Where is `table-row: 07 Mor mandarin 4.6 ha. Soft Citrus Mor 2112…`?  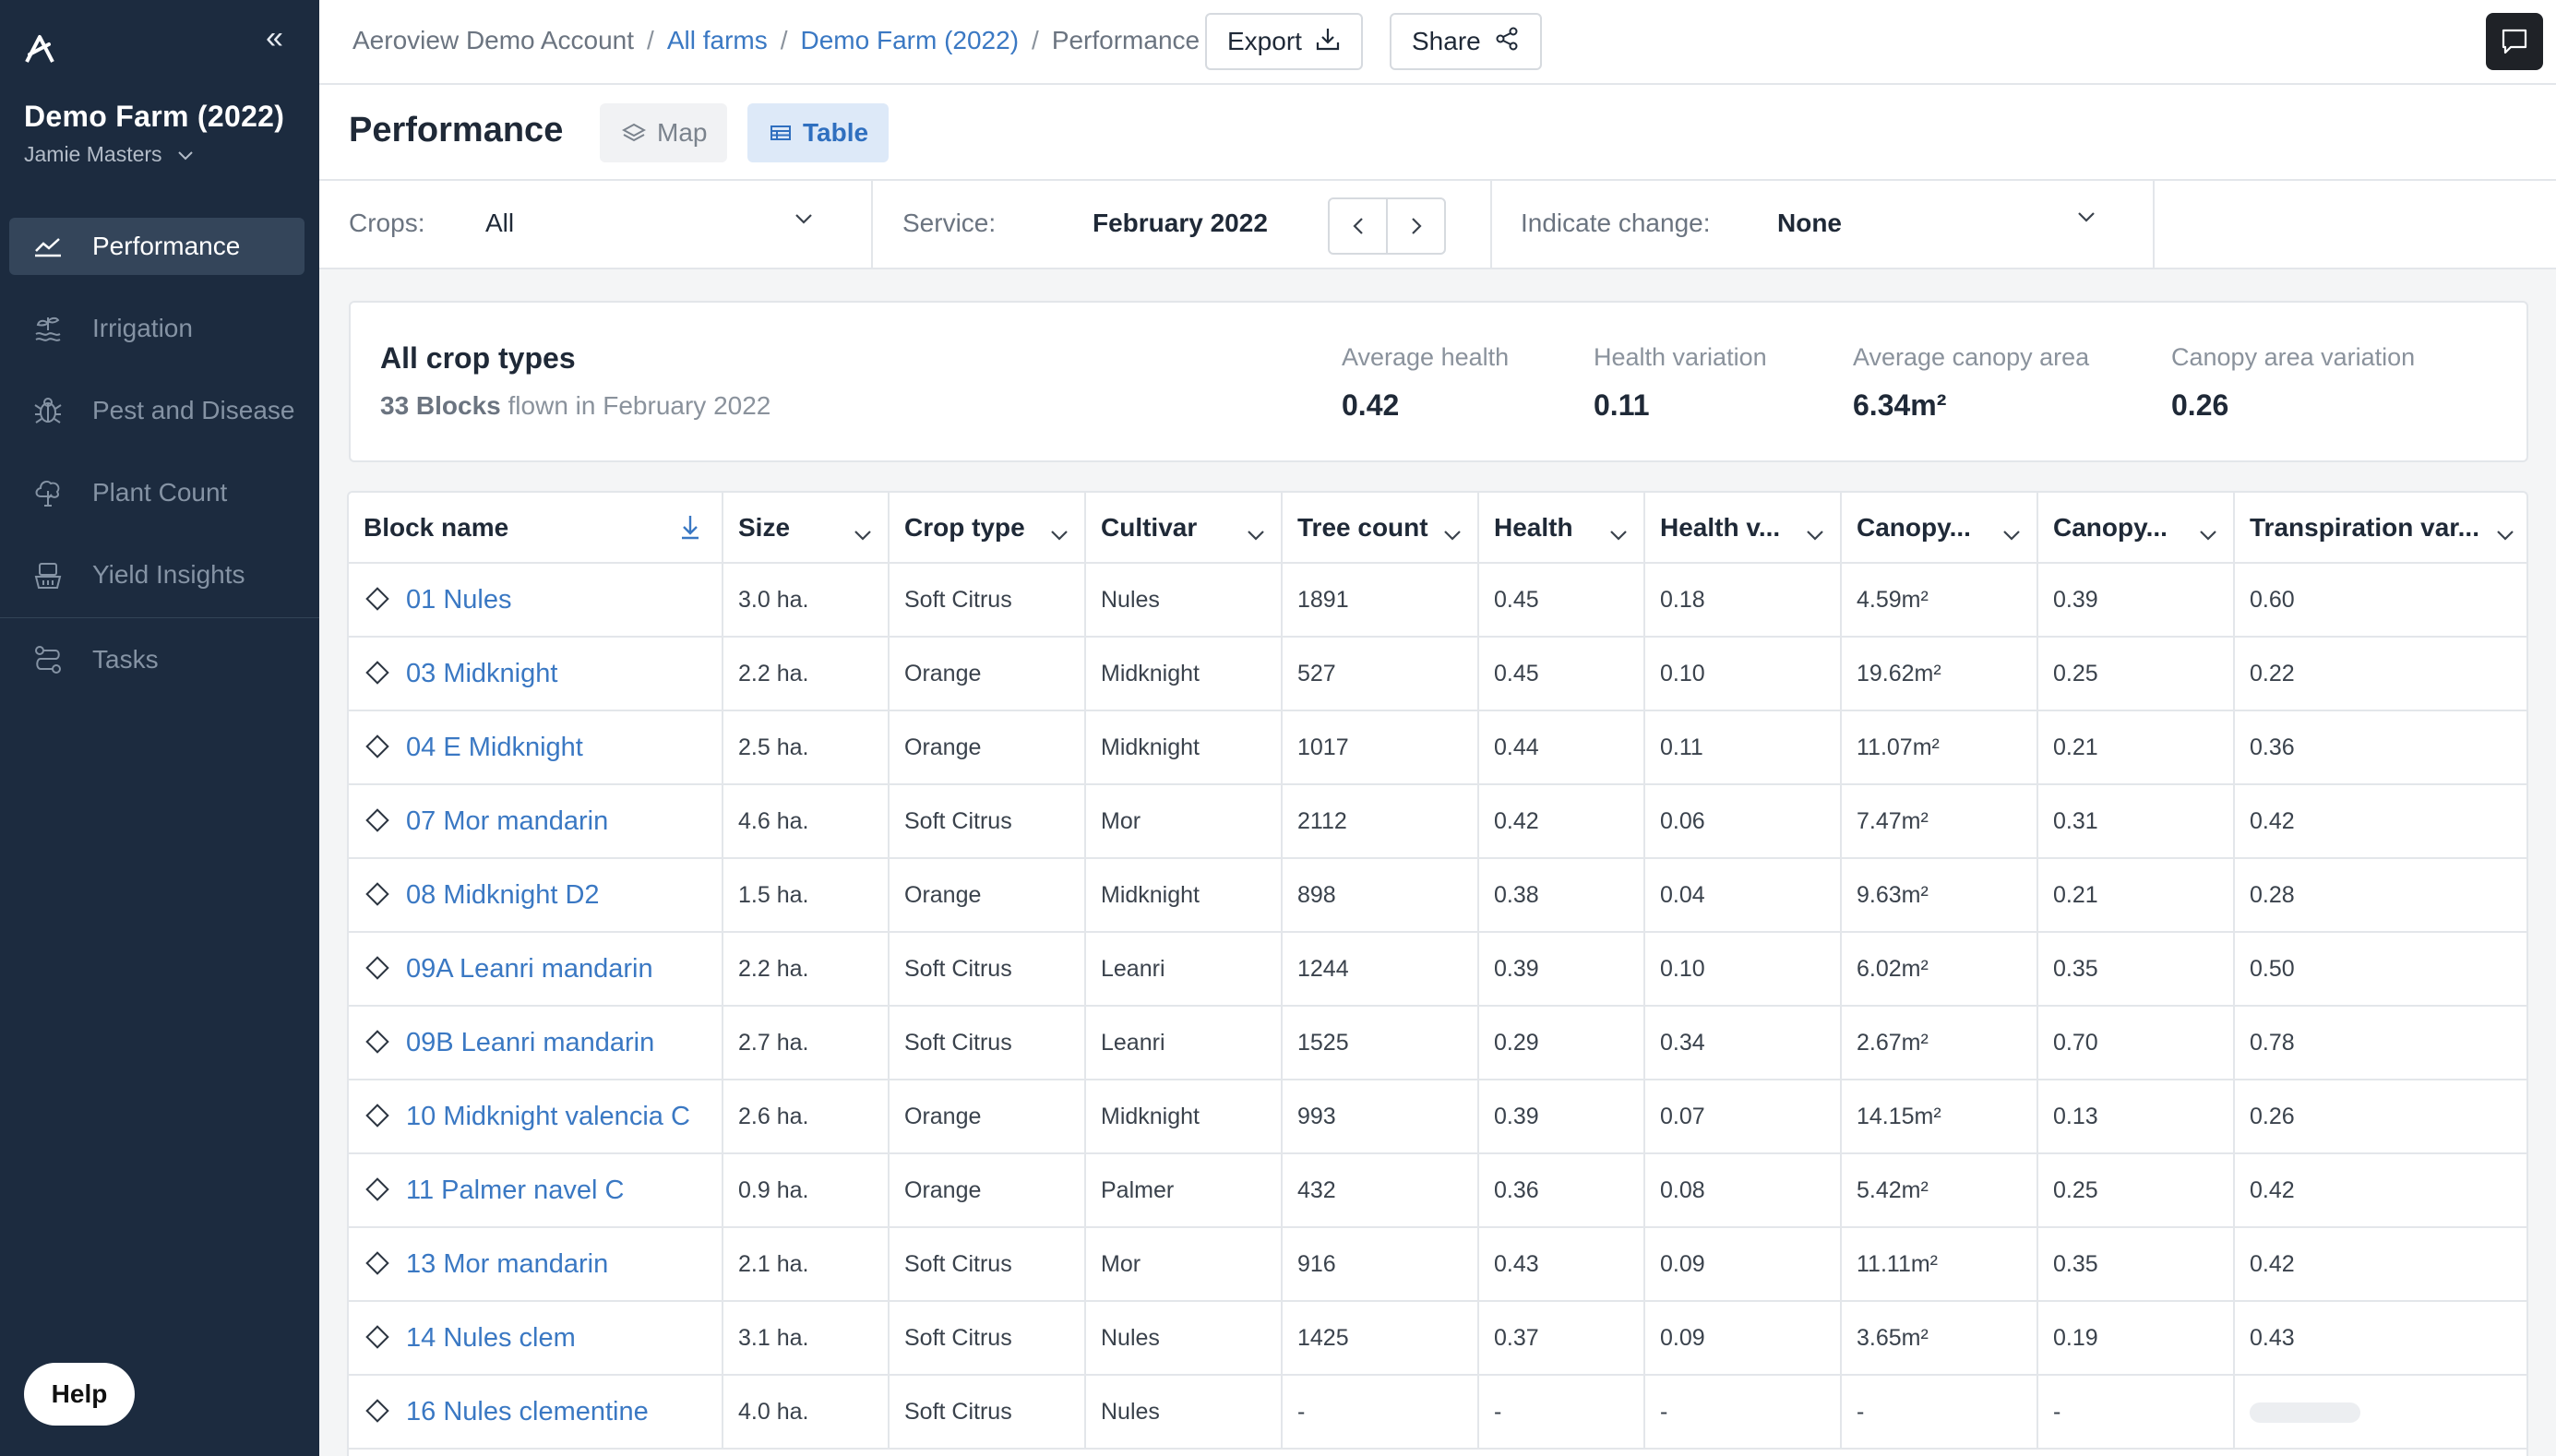
table-row: 07 Mor mandarin 4.6 ha. Soft Citrus Mor 2112… is located at coordinates (1437, 821).